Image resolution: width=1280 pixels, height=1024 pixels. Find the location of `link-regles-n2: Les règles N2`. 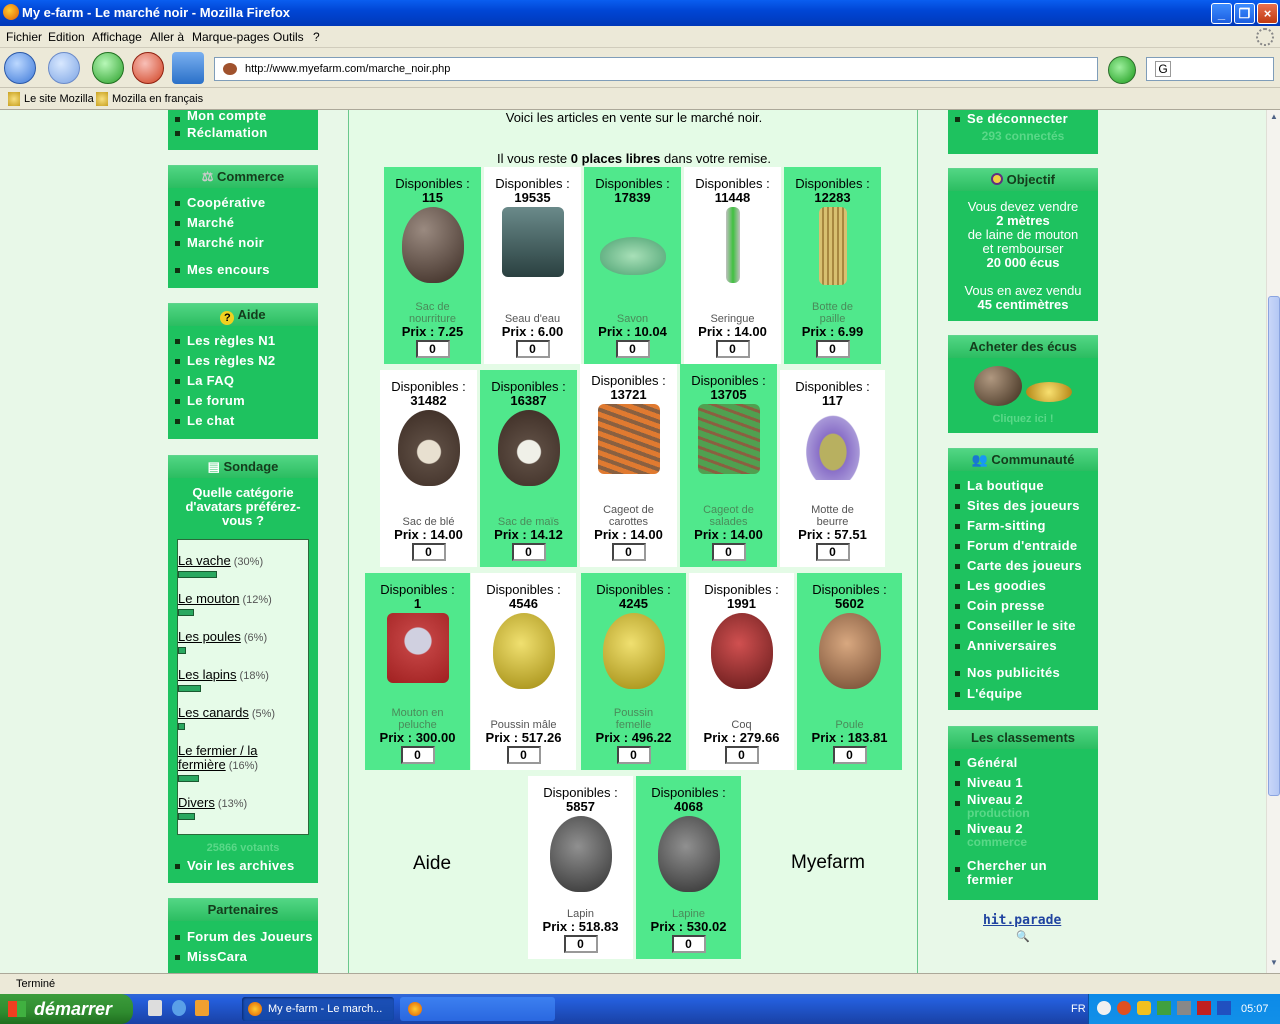

link-regles-n2: Les règles N2 is located at coordinates (243, 361).